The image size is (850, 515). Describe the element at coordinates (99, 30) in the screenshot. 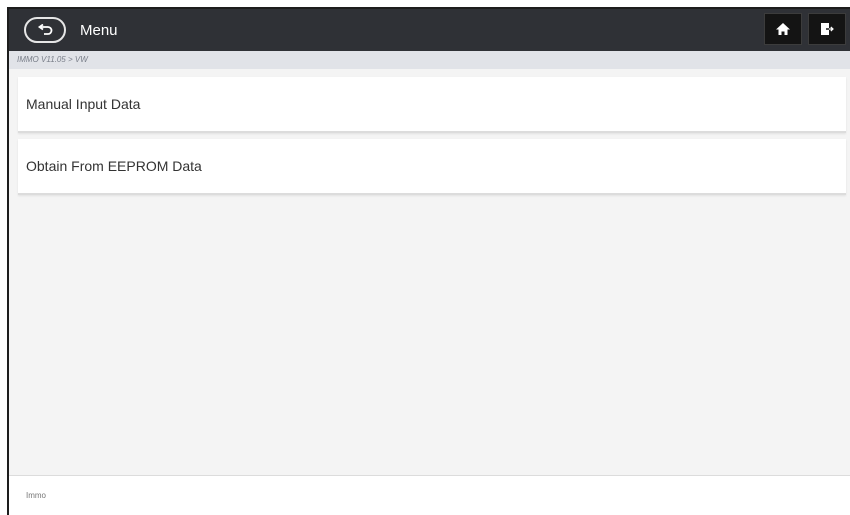

I see `page-title: Menu` at that location.